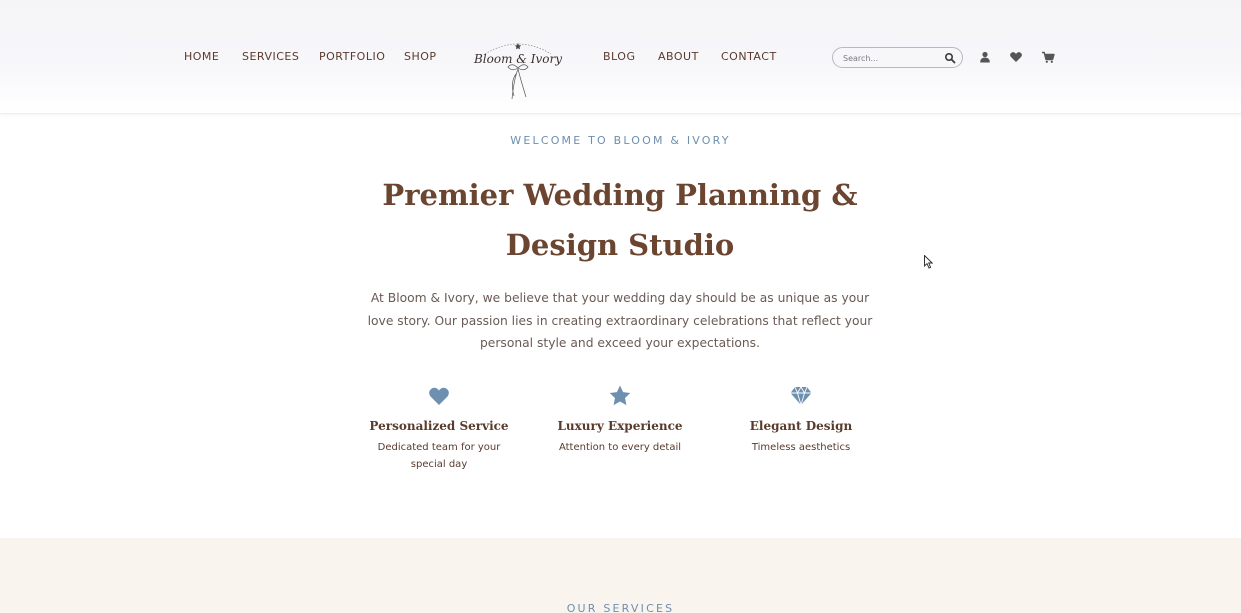 This screenshot has width=1241, height=613. I want to click on feature-desc: Timeless aesthetics, so click(801, 447).